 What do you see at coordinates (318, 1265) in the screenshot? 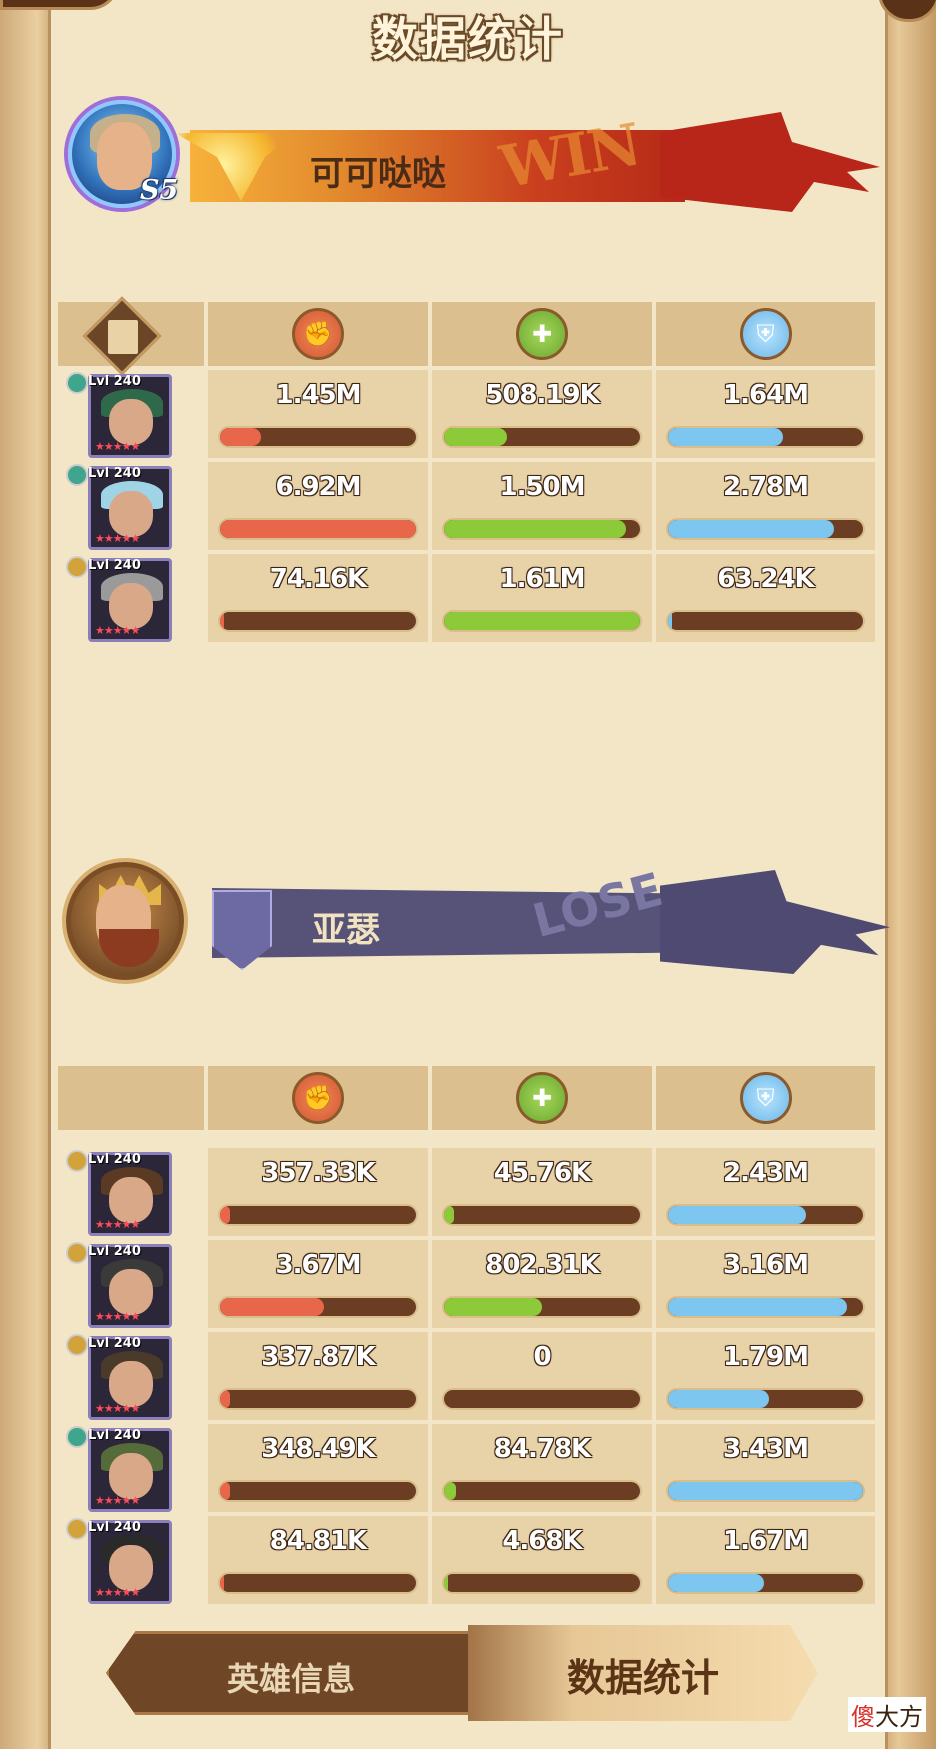
I see `damage-value: 3.67M` at bounding box center [318, 1265].